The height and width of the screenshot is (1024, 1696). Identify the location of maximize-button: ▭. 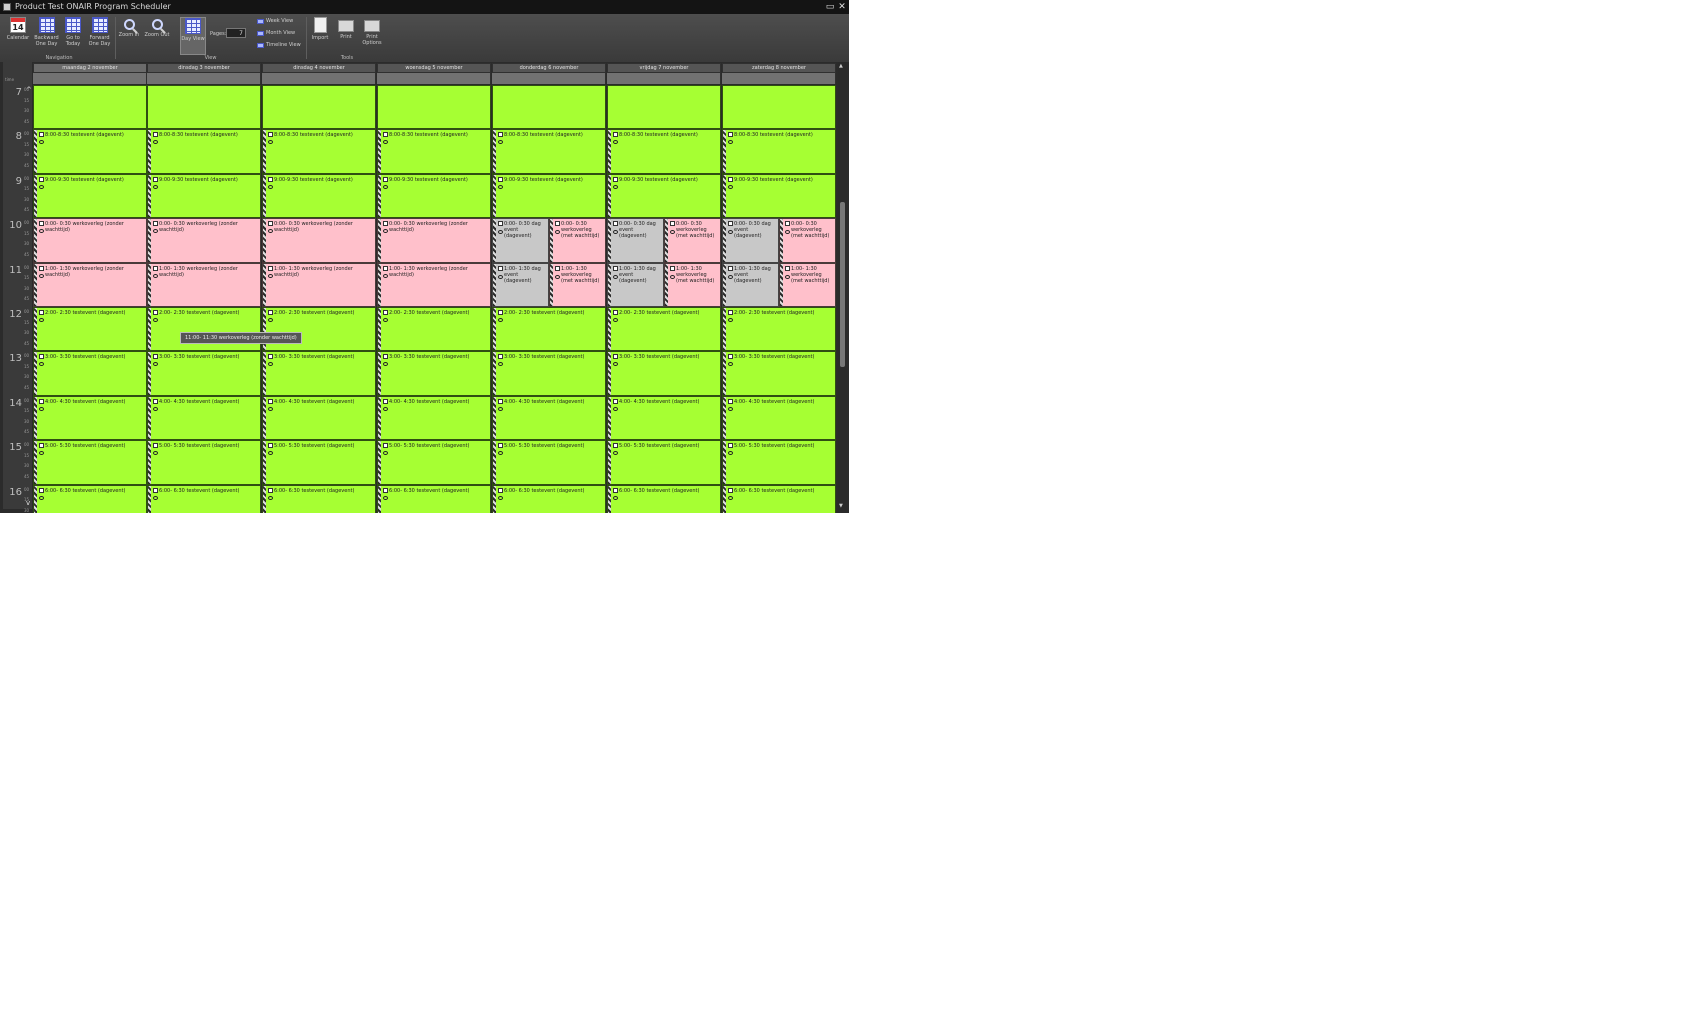
(830, 7).